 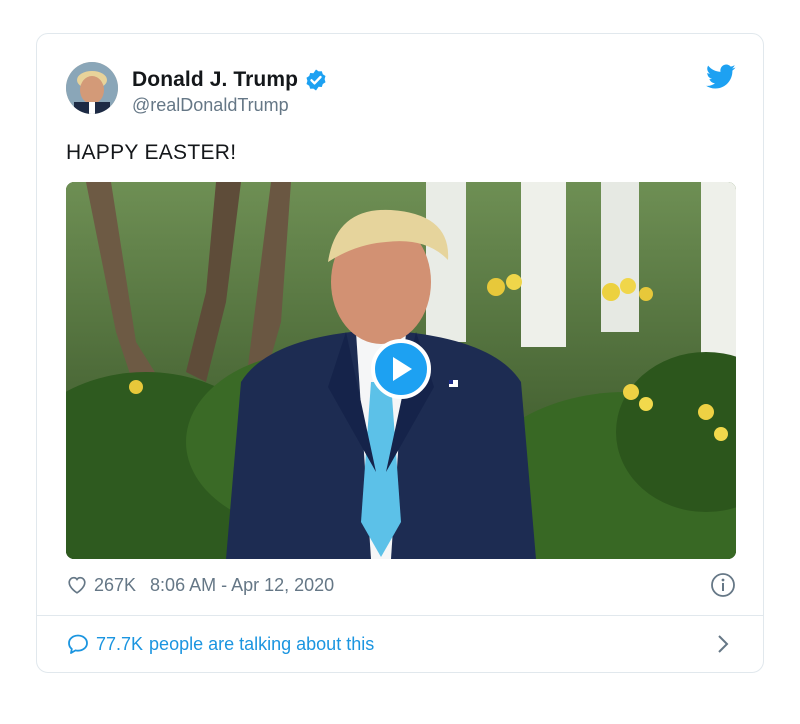 What do you see at coordinates (400, 615) in the screenshot?
I see `divider` at bounding box center [400, 615].